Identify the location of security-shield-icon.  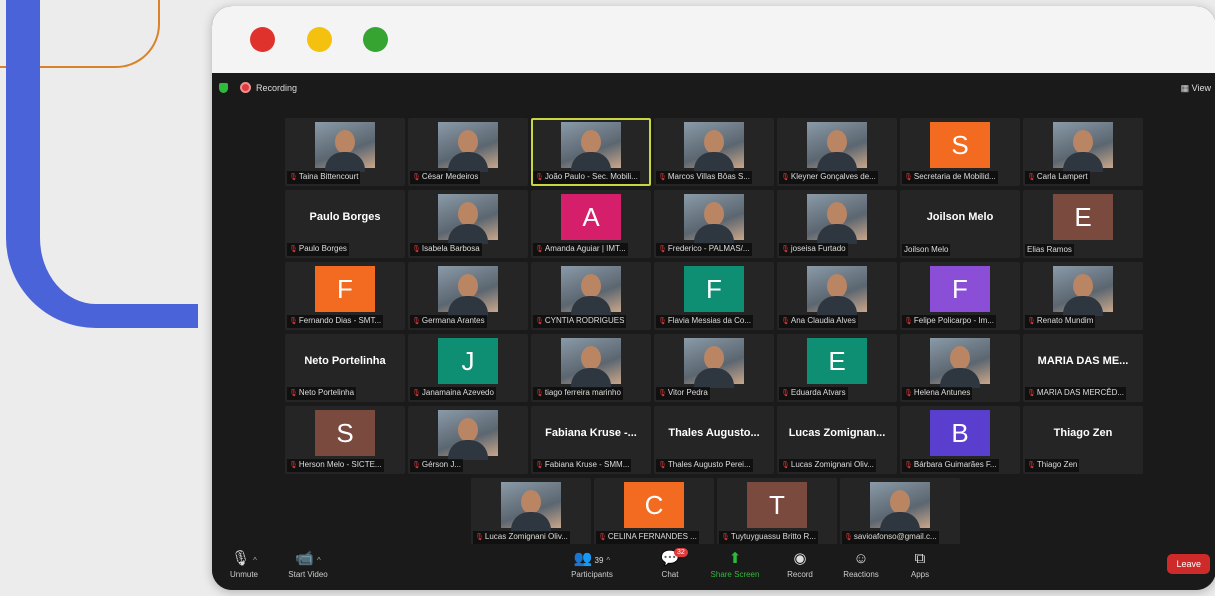
(223, 88).